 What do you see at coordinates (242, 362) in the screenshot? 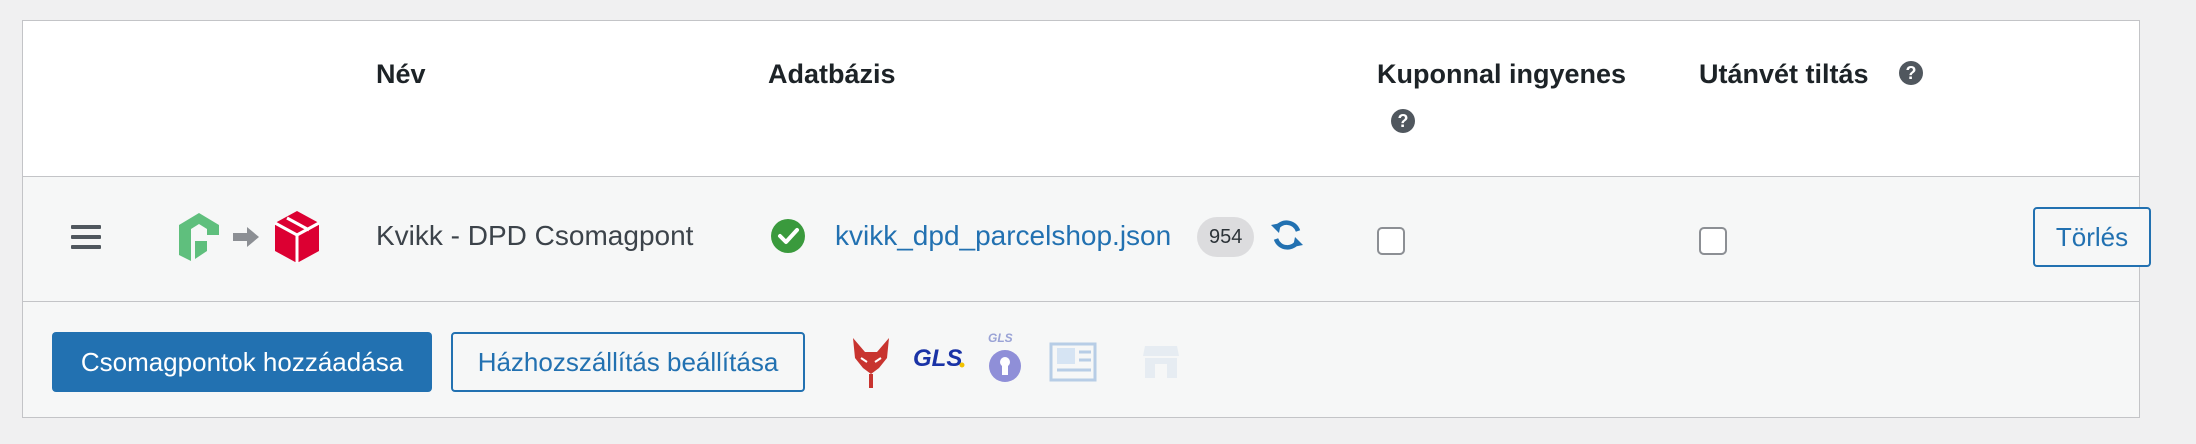
I see `add-pickup-points-button: Csomagpontok hozzáadása` at bounding box center [242, 362].